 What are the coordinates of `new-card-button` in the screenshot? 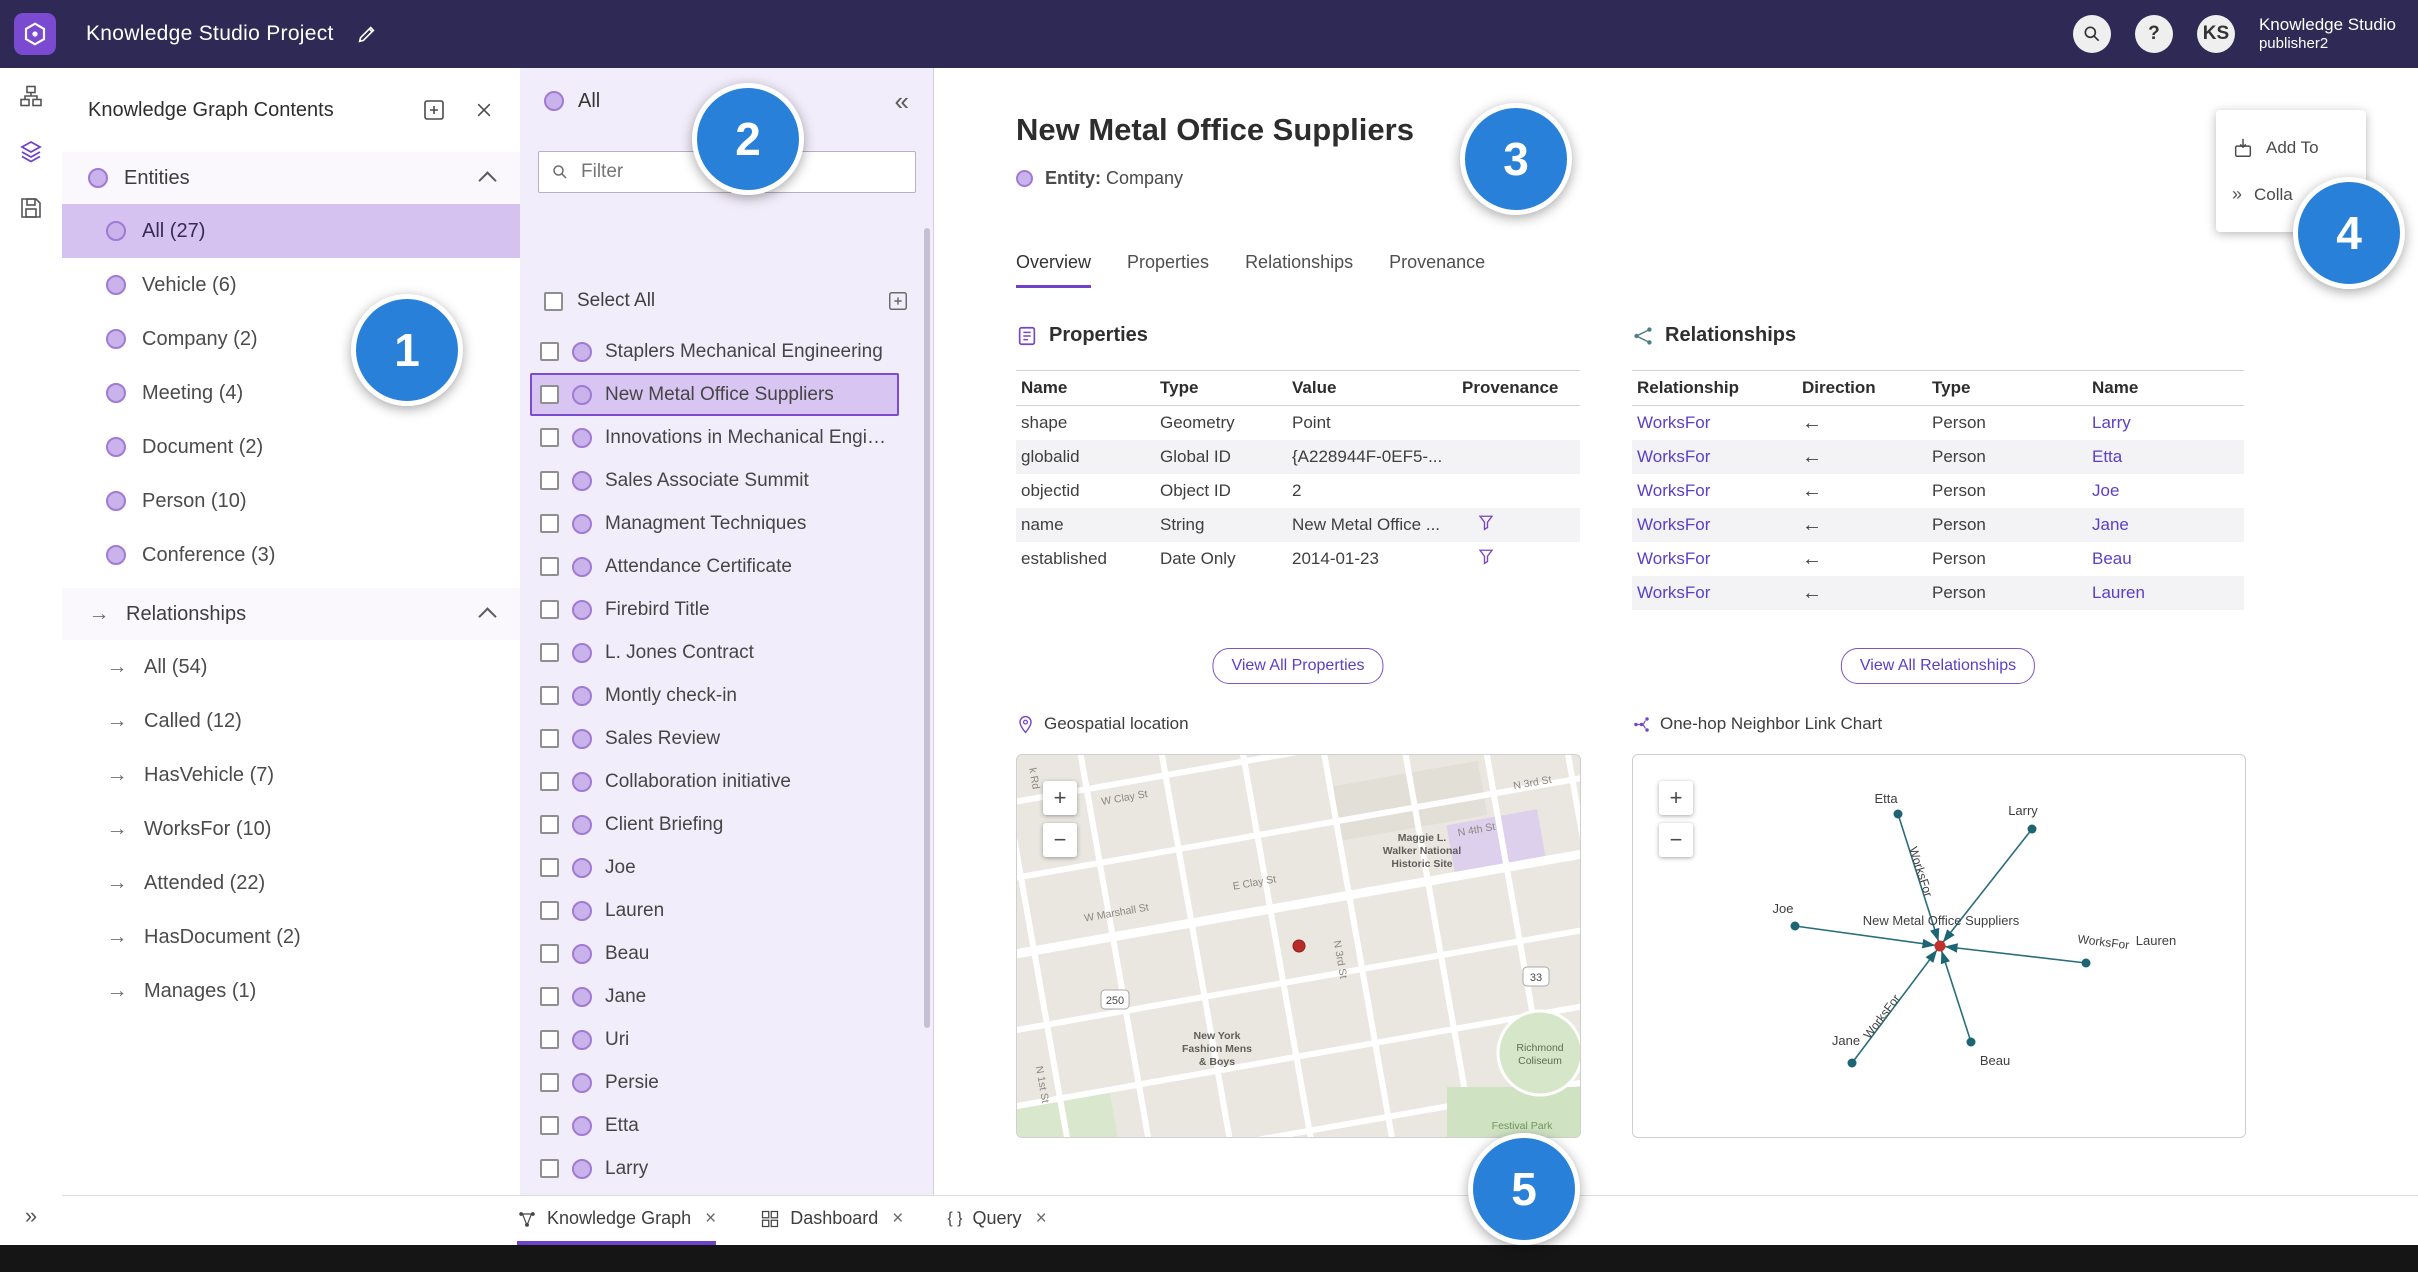 It's located at (434, 110).